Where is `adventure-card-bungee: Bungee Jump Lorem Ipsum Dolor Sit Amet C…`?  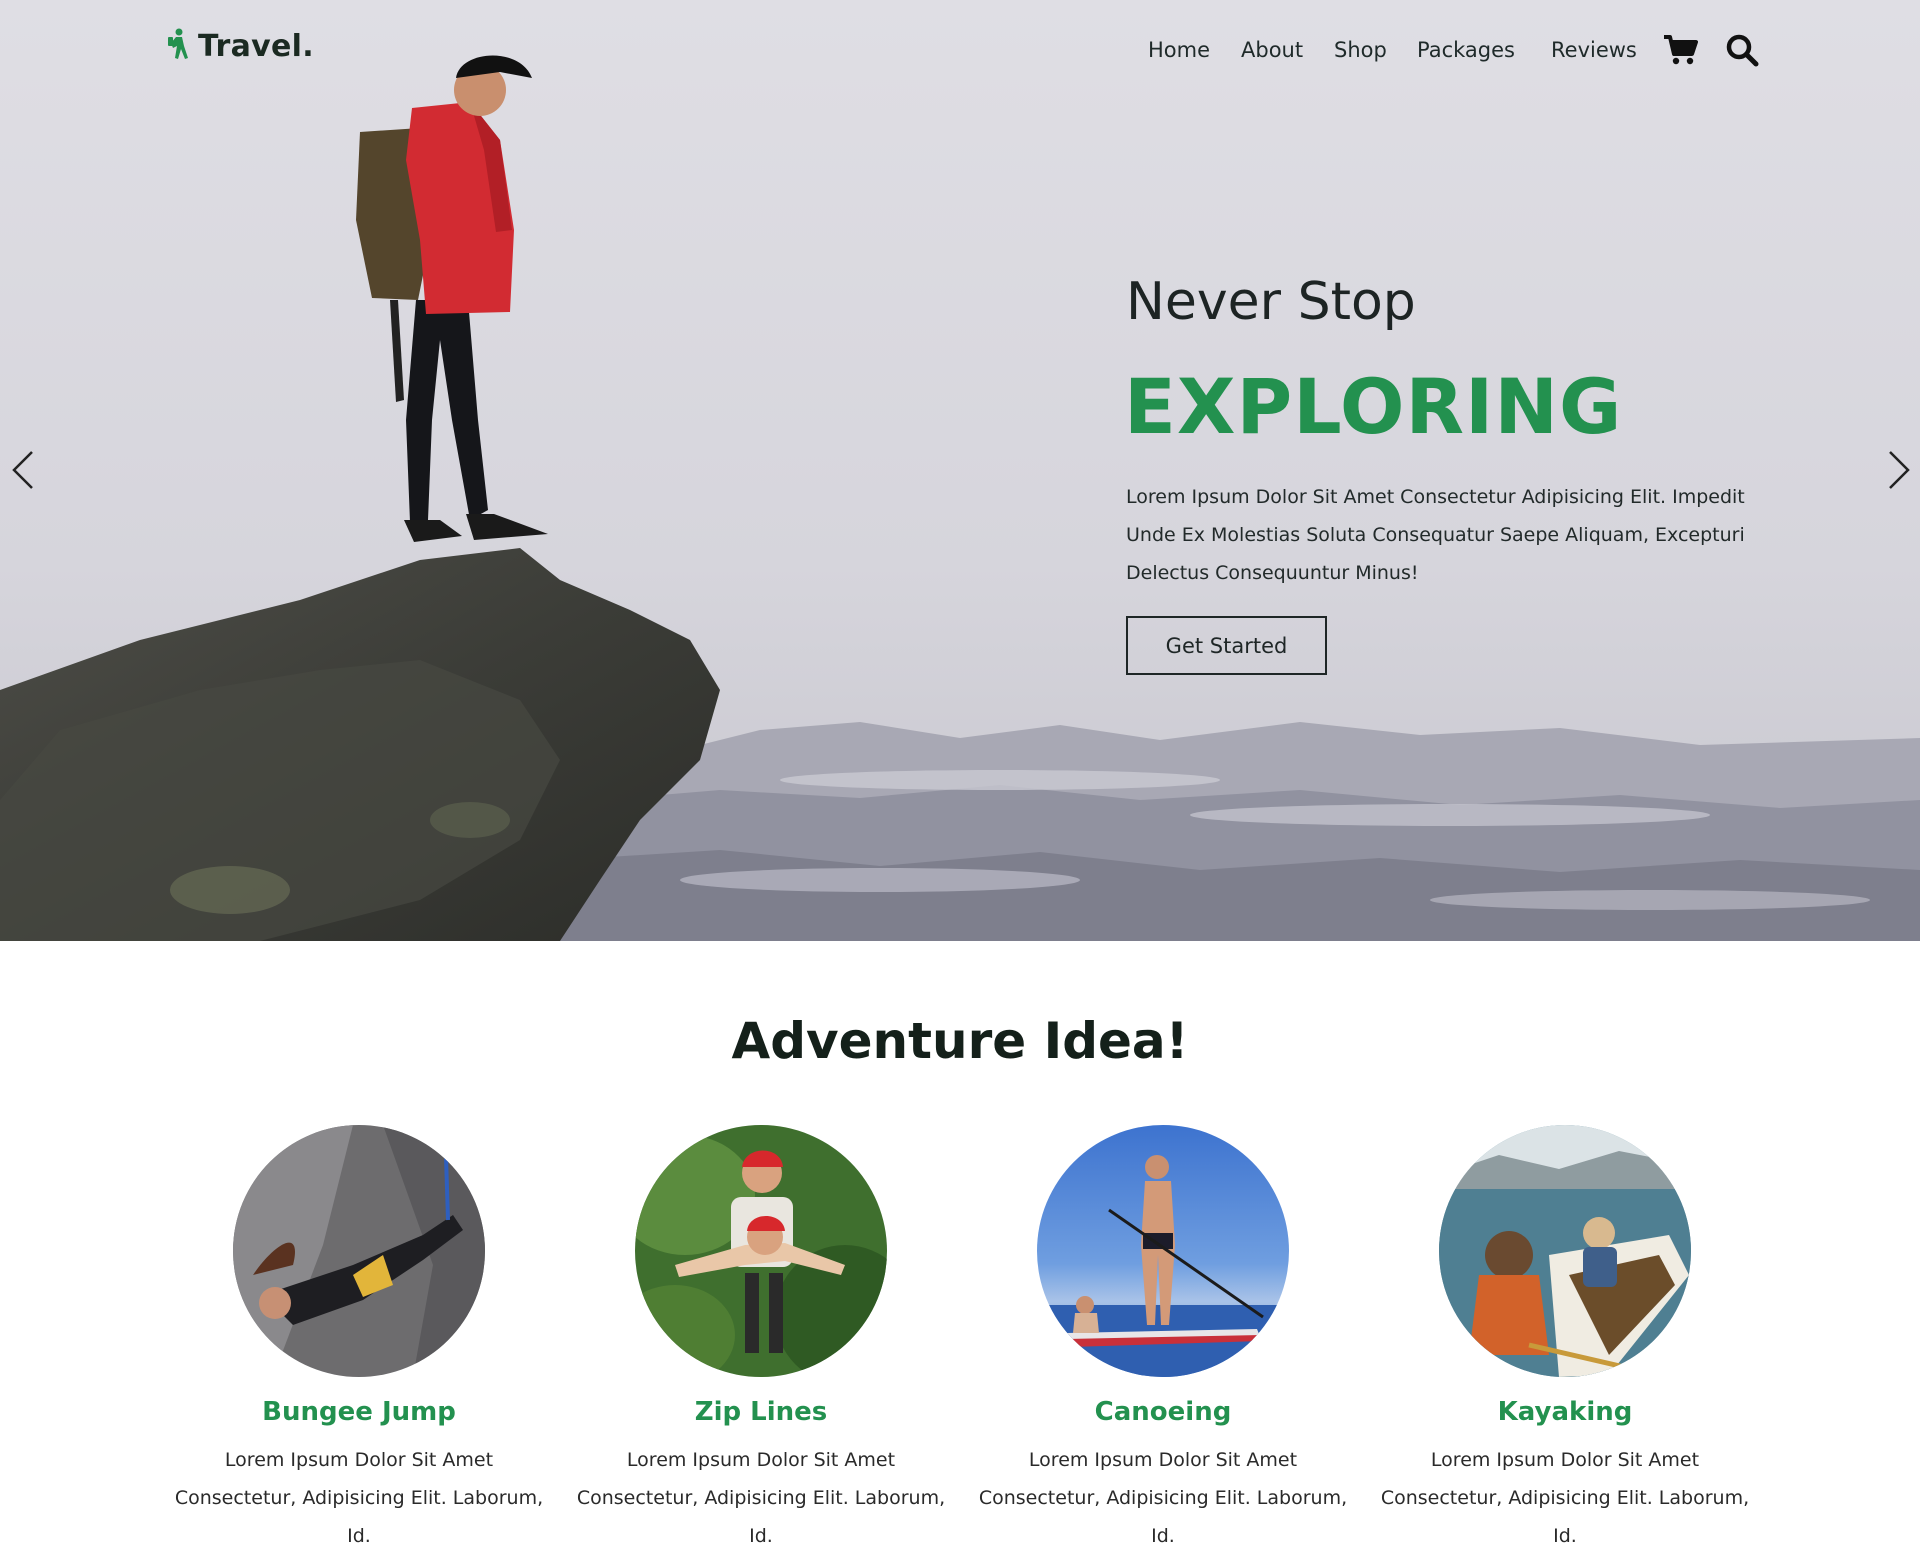 adventure-card-bungee: Bungee Jump Lorem Ipsum Dolor Sit Amet C… is located at coordinates (359, 1340).